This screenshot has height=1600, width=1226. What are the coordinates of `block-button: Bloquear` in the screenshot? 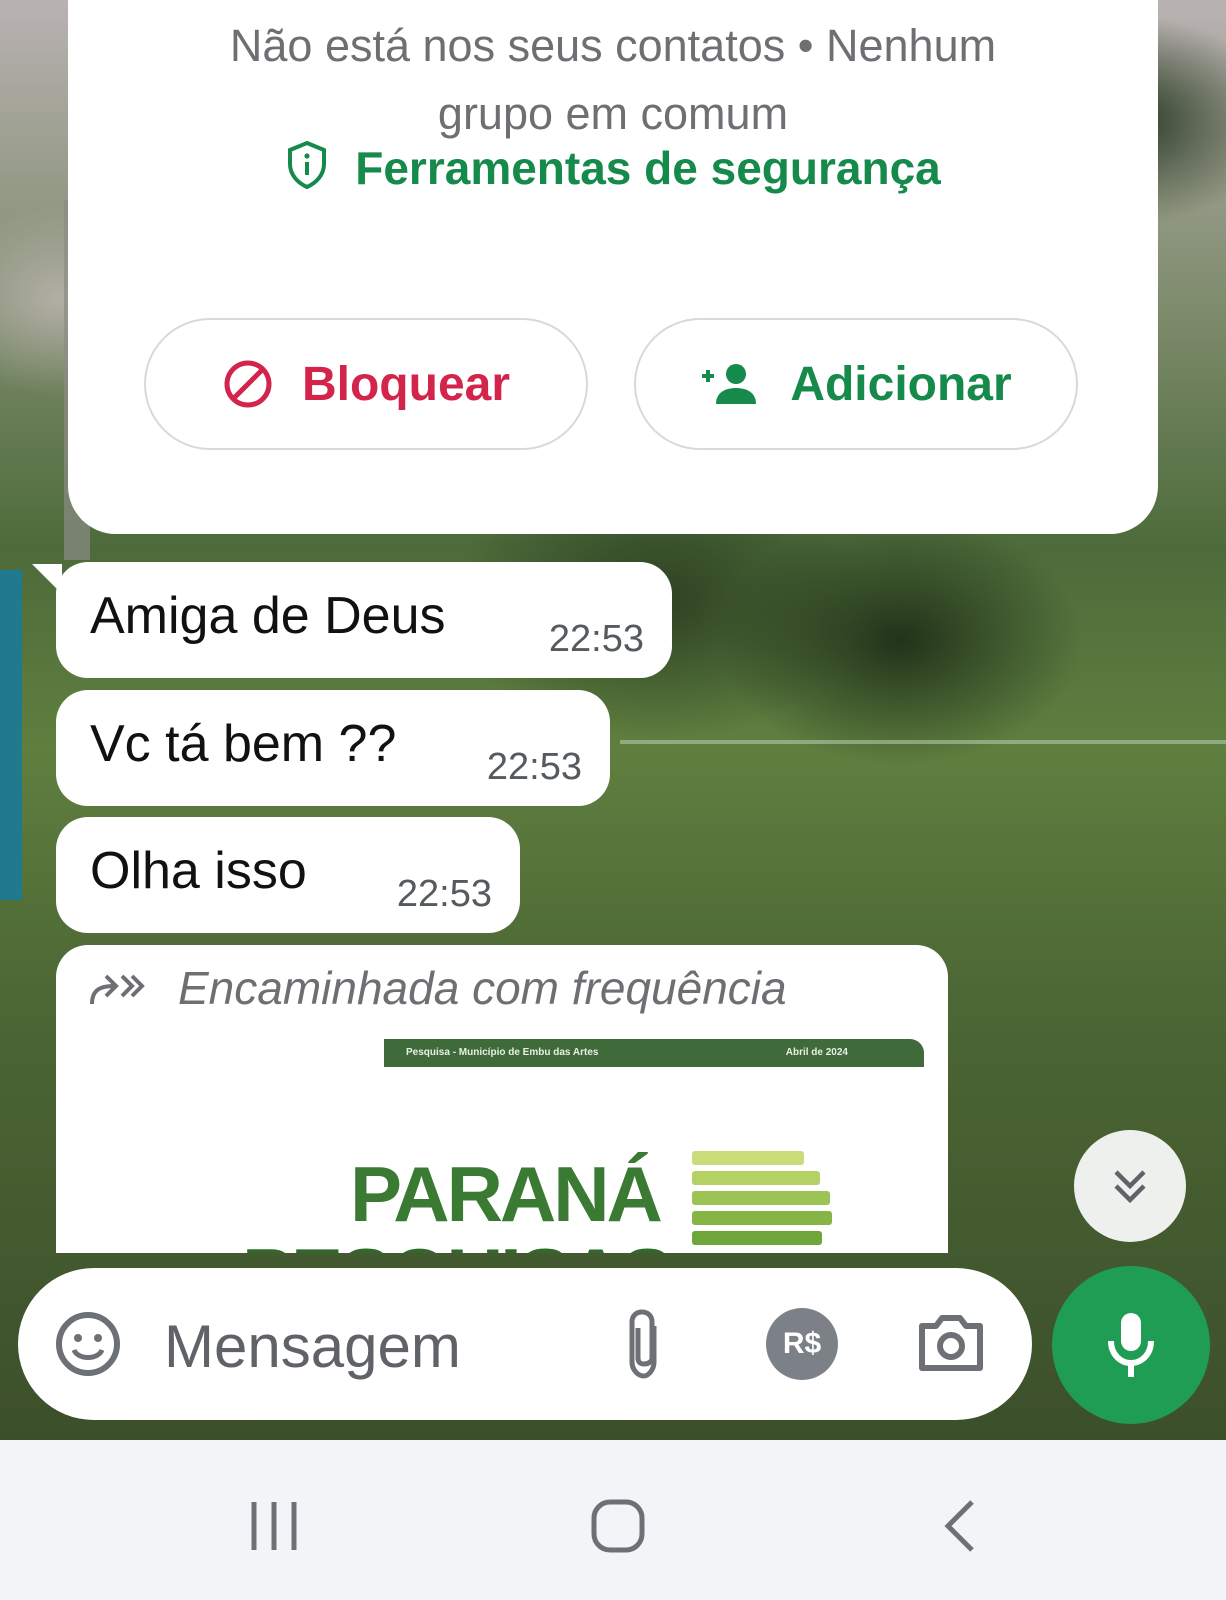 It's located at (366, 384).